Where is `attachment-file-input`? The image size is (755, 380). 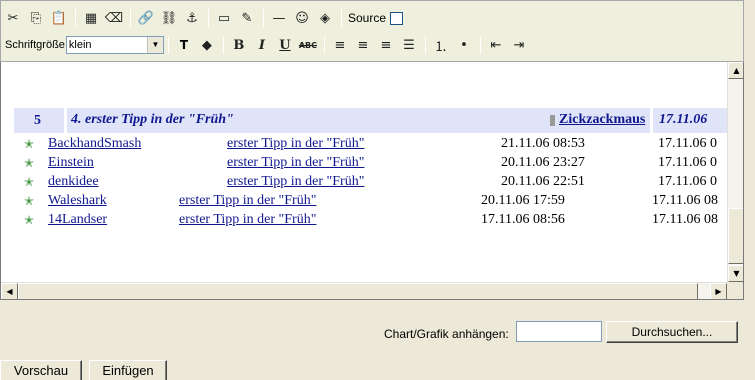
attachment-file-input is located at coordinates (559, 331).